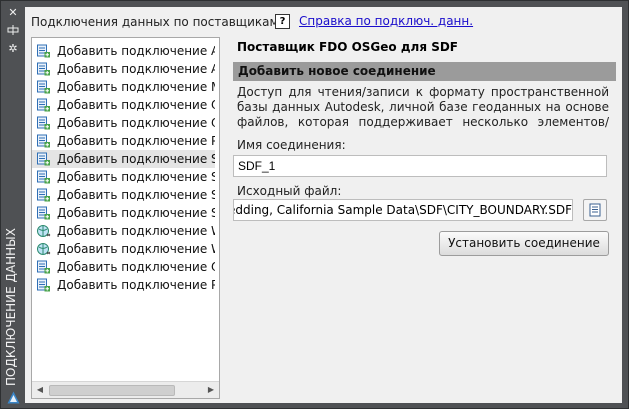  I want to click on source-file-label: Исходный файл:, so click(289, 191).